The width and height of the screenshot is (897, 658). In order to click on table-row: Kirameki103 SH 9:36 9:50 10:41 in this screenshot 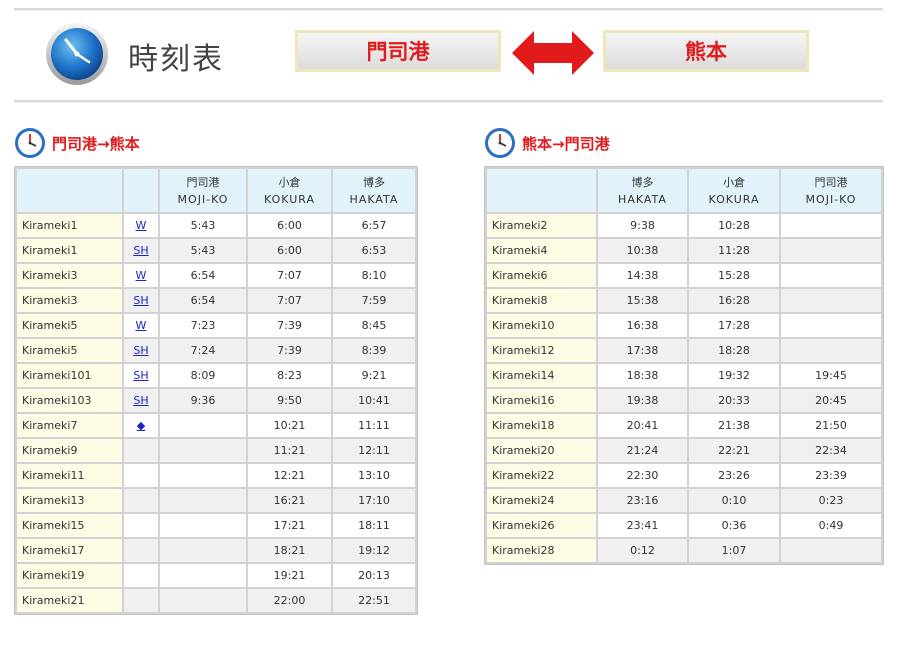, I will do `click(216, 400)`.